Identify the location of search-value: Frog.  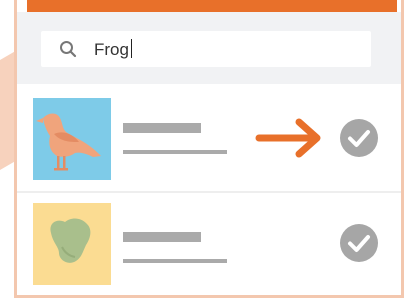
(111, 49).